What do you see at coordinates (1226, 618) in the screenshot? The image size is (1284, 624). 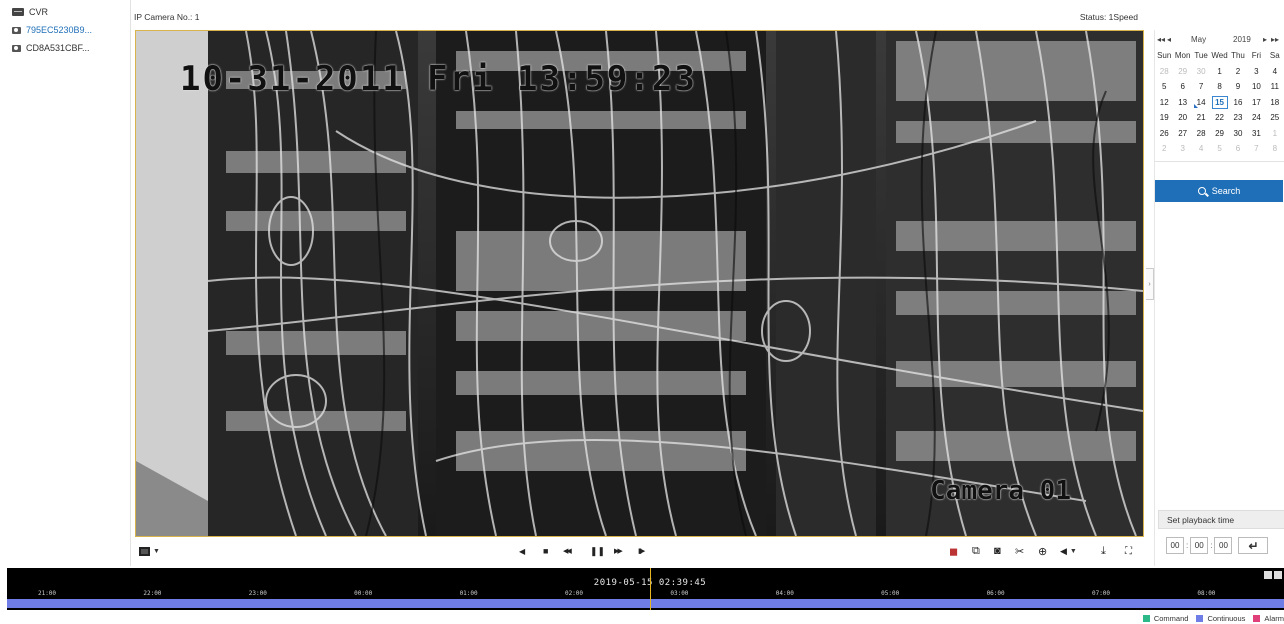 I see `legend-label: Continuous` at bounding box center [1226, 618].